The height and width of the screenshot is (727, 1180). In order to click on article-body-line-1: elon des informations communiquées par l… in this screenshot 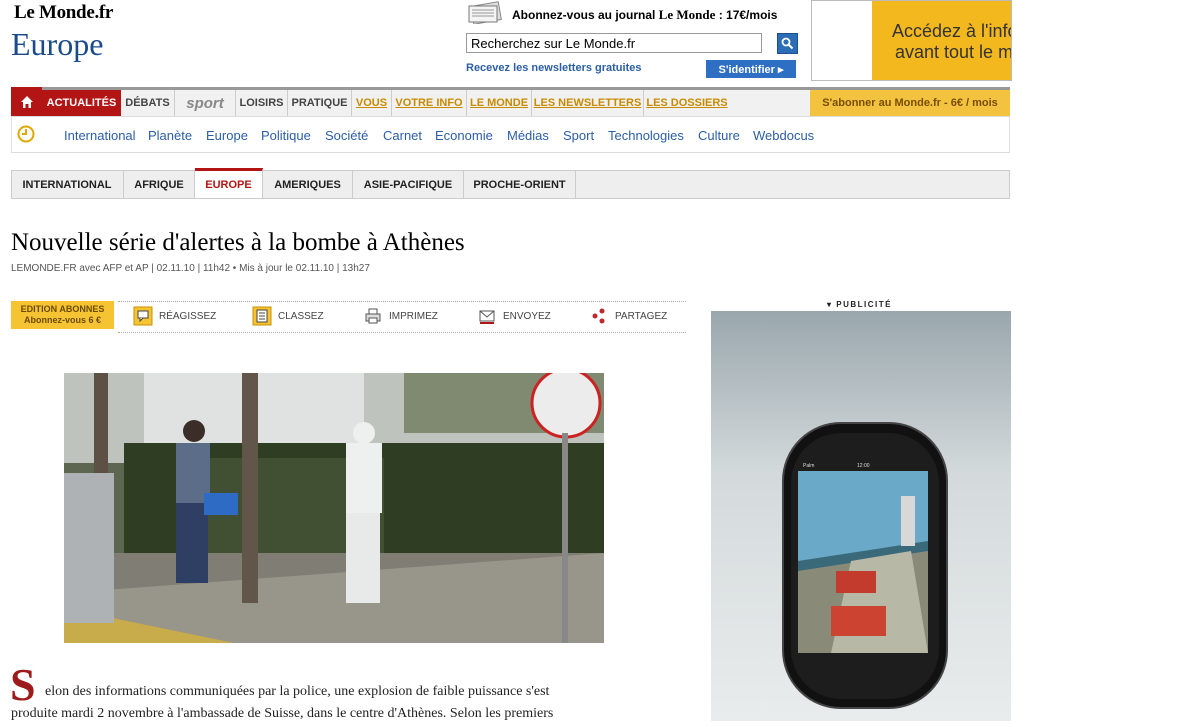, I will do `click(297, 691)`.